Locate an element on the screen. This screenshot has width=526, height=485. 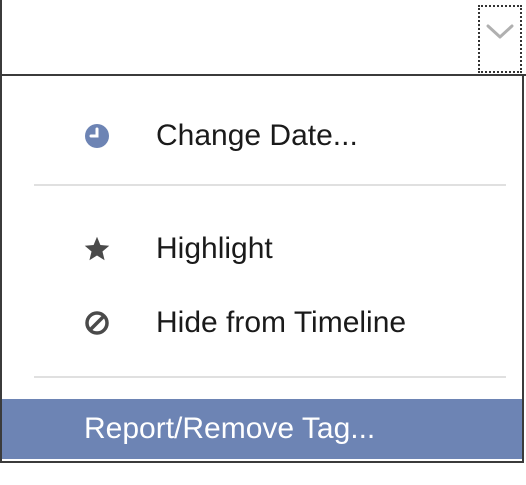
menu-toggle-button is located at coordinates (500, 39).